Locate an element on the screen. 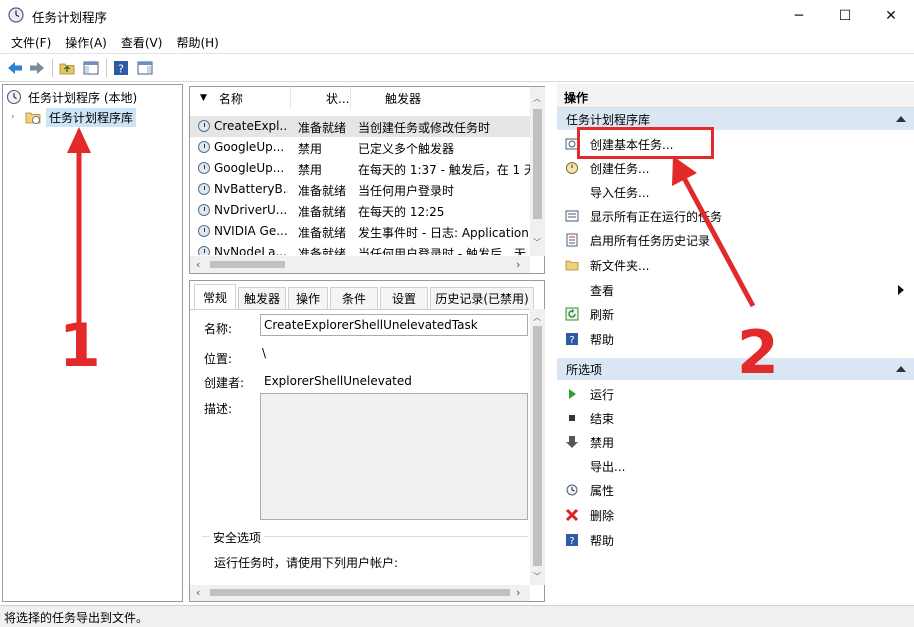 This screenshot has width=914, height=627. menu-help: 帮助(H) is located at coordinates (197, 42).